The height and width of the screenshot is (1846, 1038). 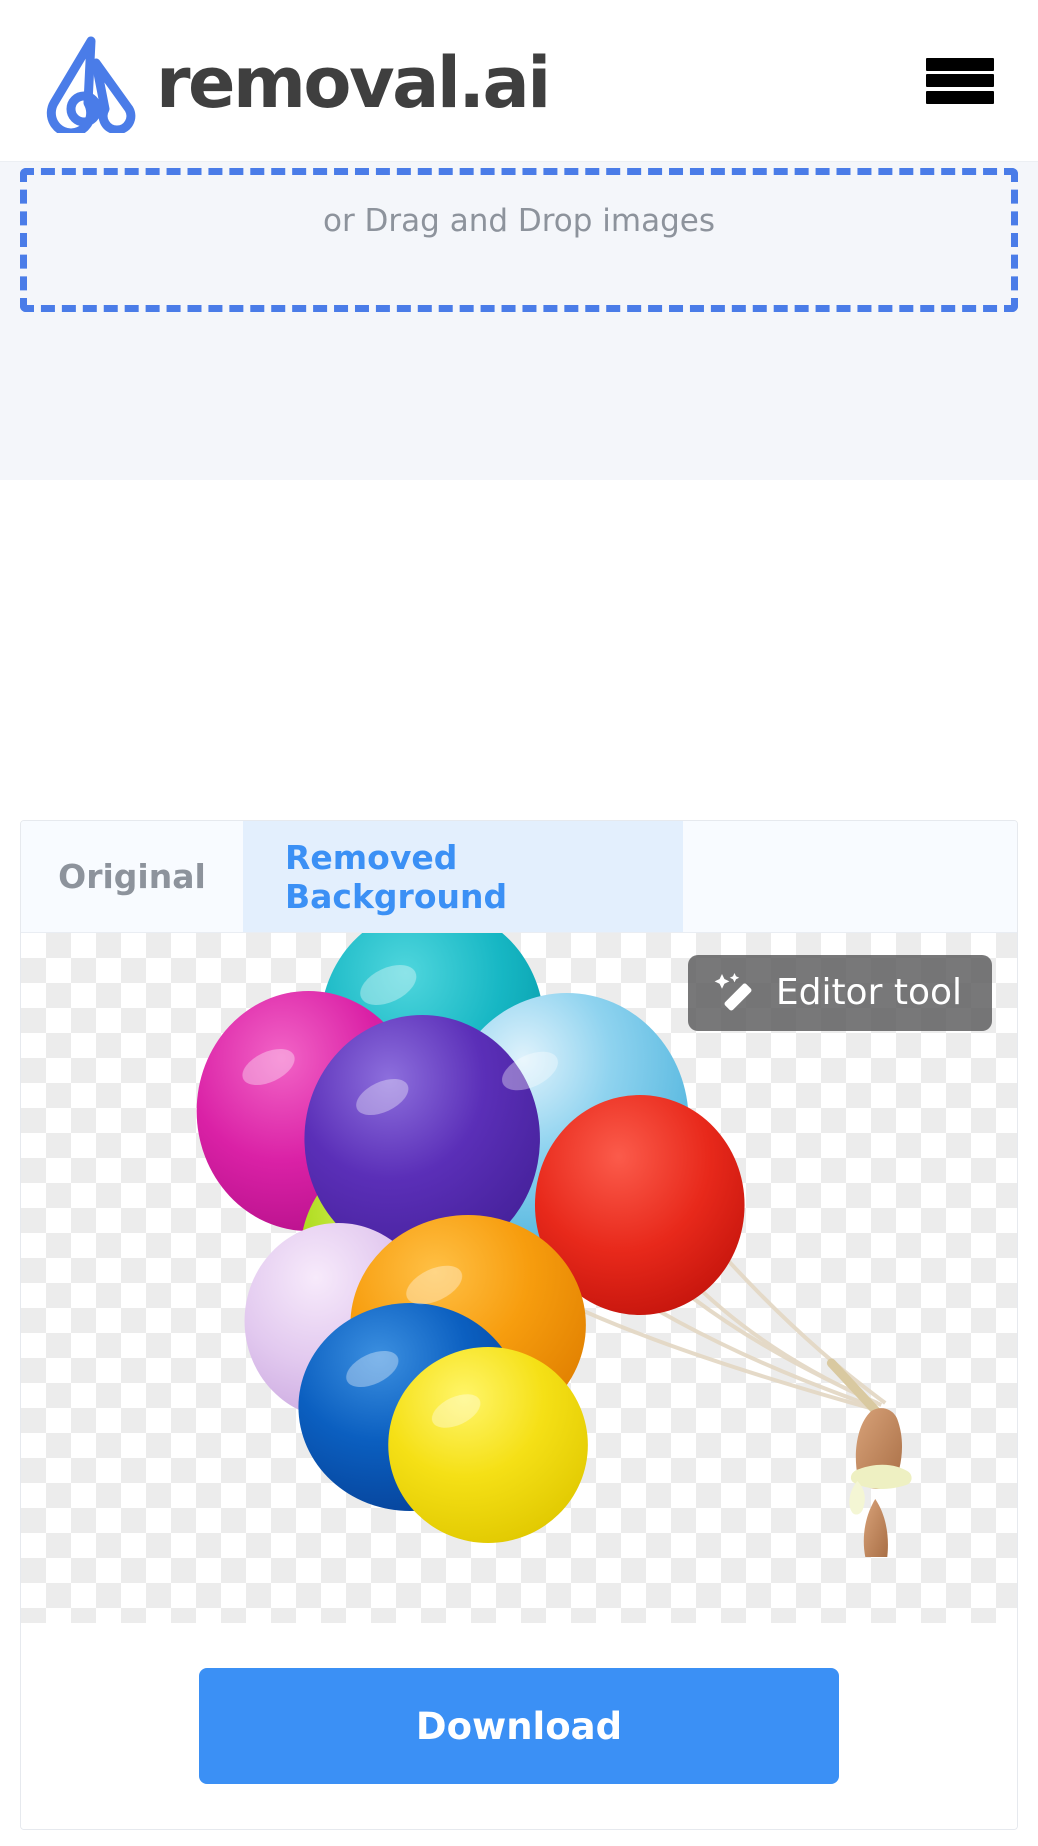 I want to click on tab-removed-background: Removed Background, so click(x=463, y=876).